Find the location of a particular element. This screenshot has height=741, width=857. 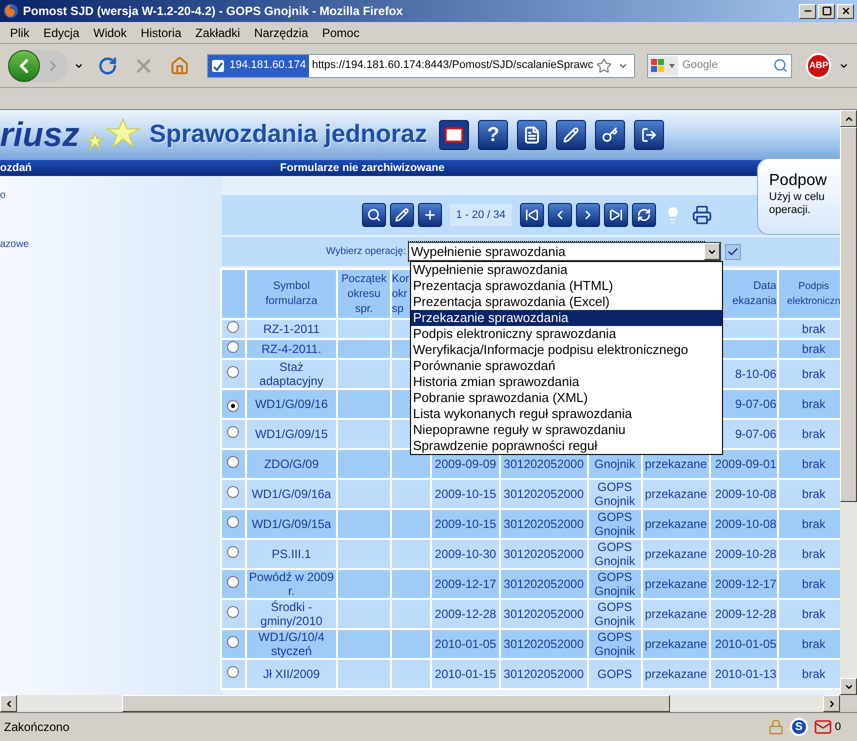

menu-item: Plik is located at coordinates (20, 33).